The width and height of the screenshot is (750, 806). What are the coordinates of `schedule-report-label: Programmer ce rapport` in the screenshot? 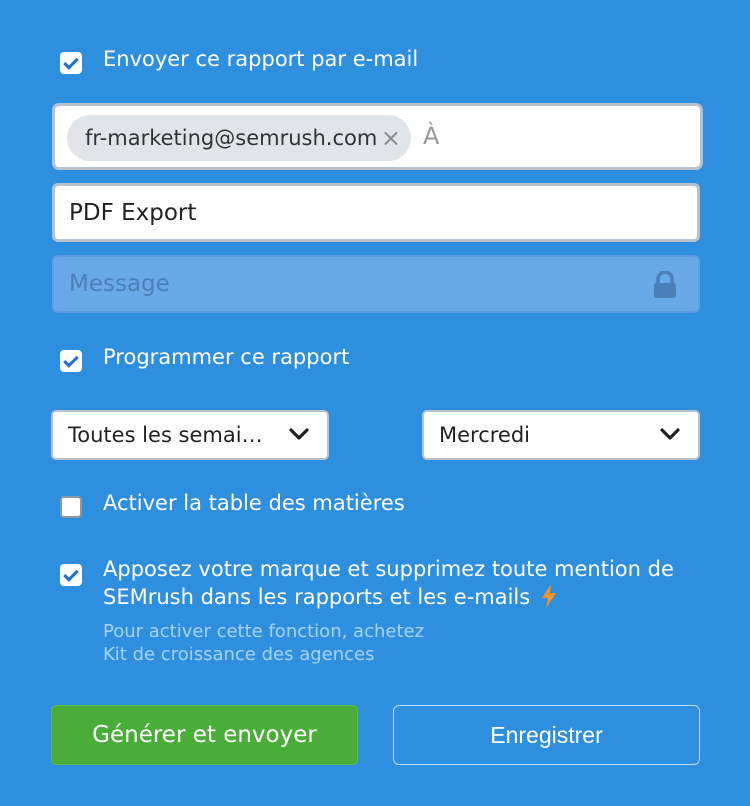 It's located at (226, 357).